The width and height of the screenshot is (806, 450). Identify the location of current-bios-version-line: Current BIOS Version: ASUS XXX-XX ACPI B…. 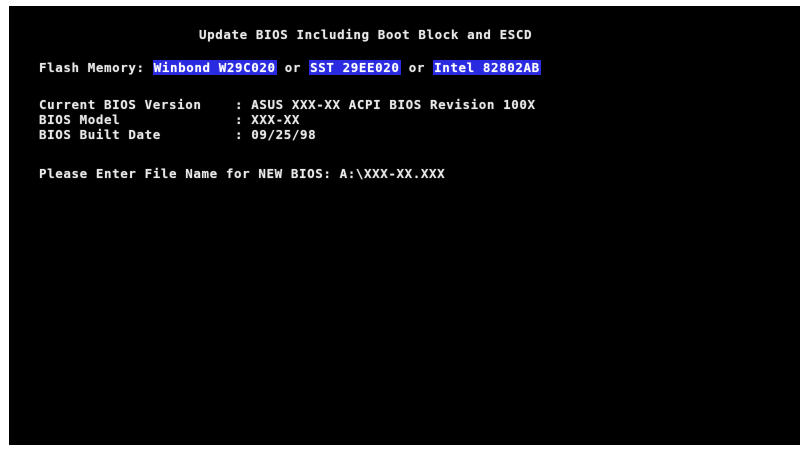
(287, 104).